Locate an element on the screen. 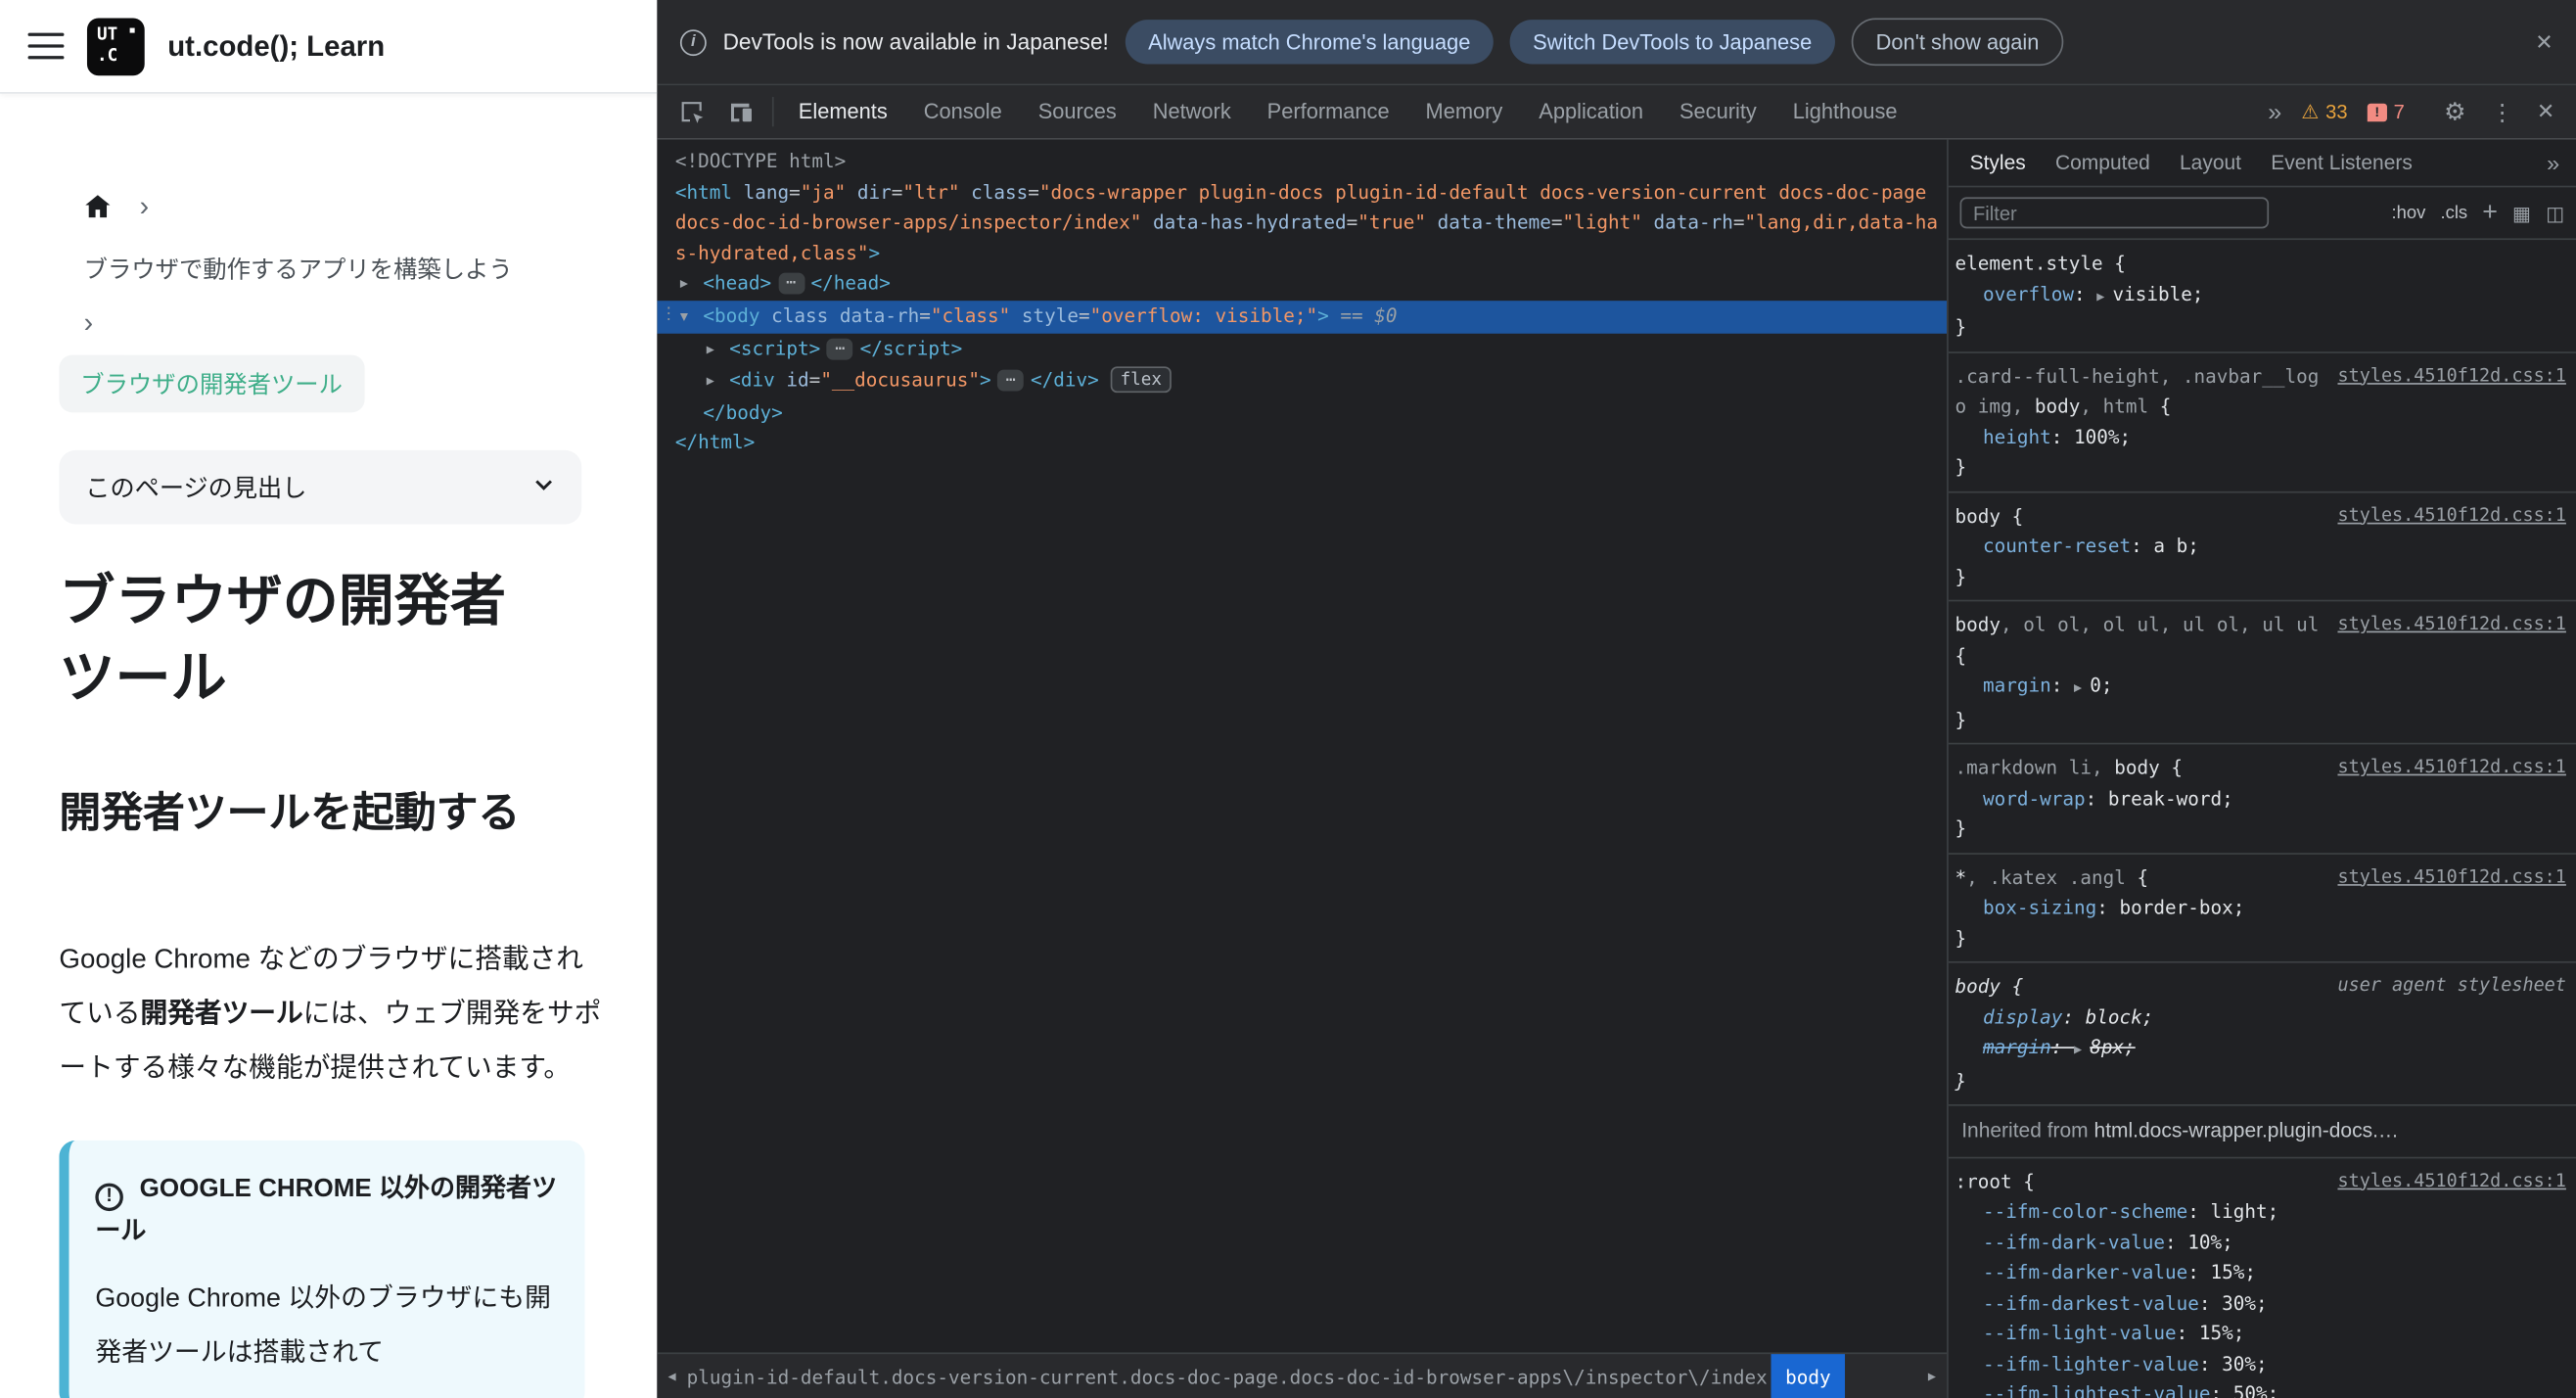 The height and width of the screenshot is (1398, 2576). breadcrumb: › ブラウザで動作するアプリを構築しよう › ブラウザの開発者ツール is located at coordinates (328, 301).